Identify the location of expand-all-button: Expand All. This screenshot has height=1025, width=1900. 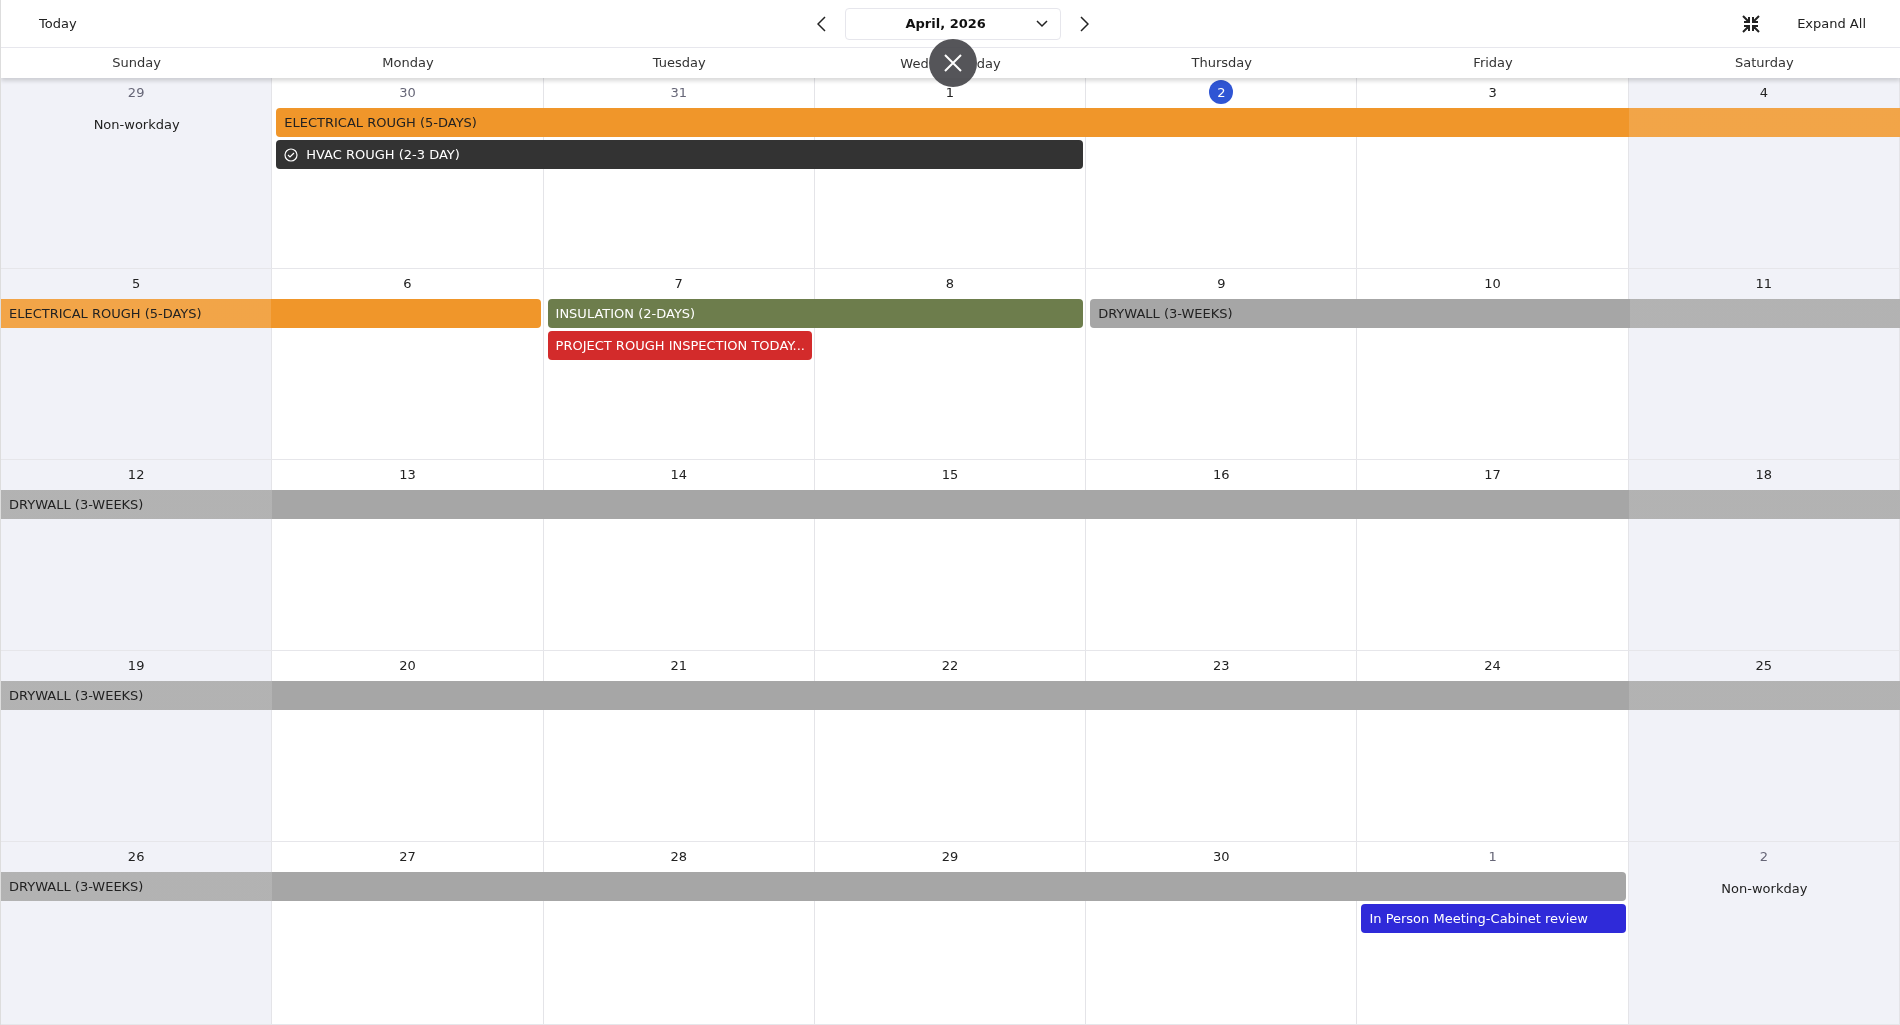
(1831, 23).